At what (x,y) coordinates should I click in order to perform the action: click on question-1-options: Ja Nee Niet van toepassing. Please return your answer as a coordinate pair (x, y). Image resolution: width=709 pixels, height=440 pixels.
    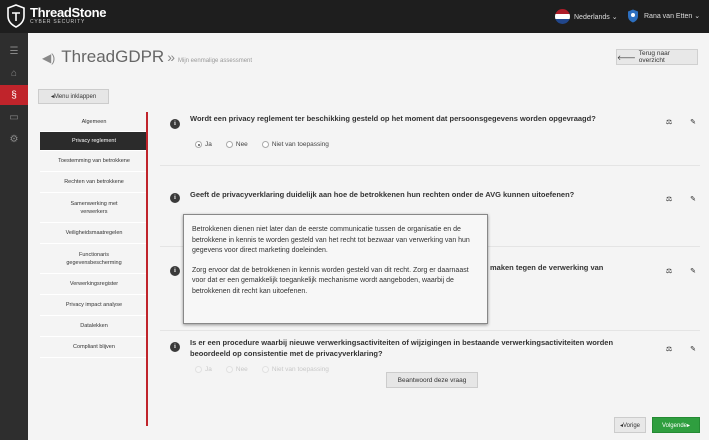
    Looking at the image, I should click on (269, 144).